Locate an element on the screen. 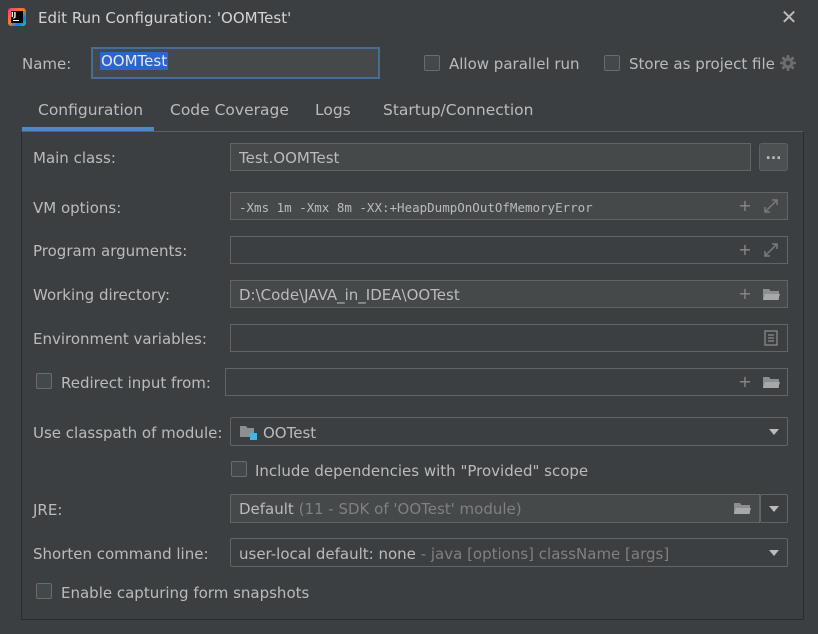 This screenshot has width=818, height=634. enable-snapshots-checkbox is located at coordinates (44, 591).